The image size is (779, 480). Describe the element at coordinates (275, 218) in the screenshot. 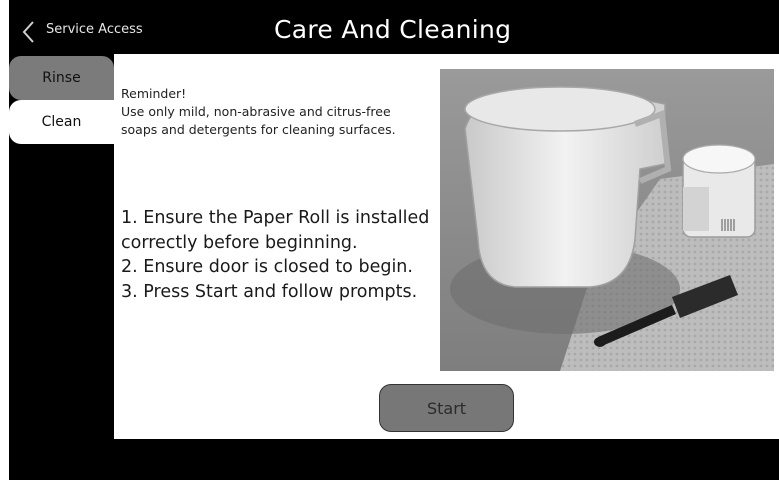

I see `step-line: 1. Ensure the Paper Roll is installed` at that location.